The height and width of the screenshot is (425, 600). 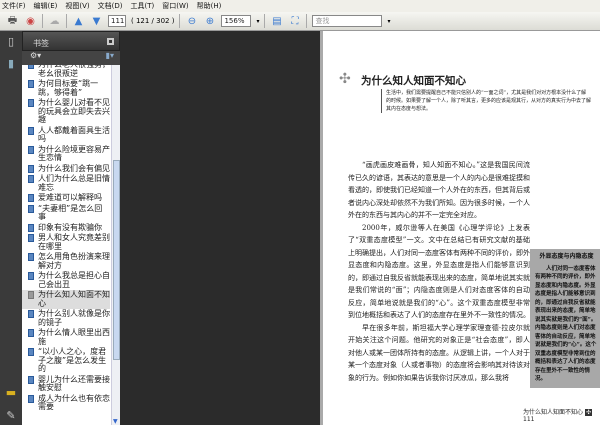 What do you see at coordinates (74, 153) in the screenshot?
I see `bookmark-label: 为什么险境更容易产生恋情` at bounding box center [74, 153].